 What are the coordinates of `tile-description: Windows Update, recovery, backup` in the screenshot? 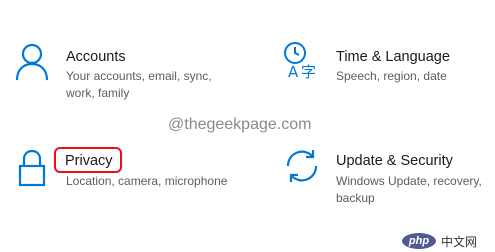 It's located at (409, 189).